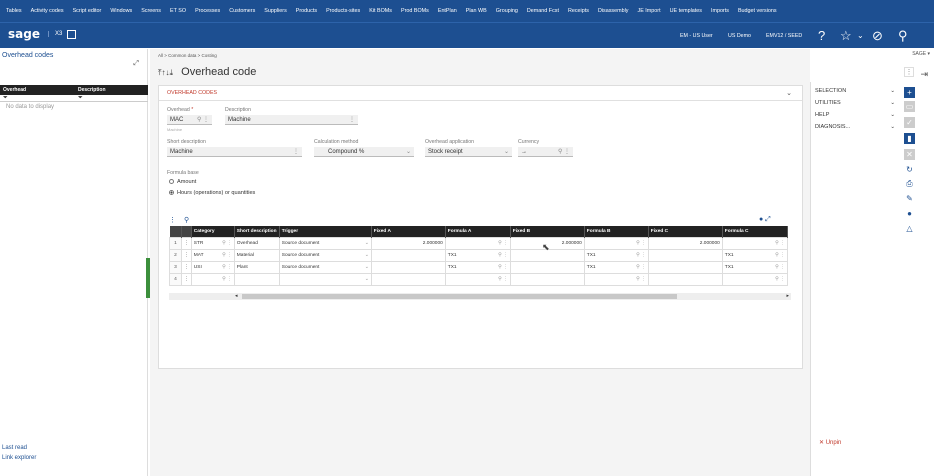 Image resolution: width=934 pixels, height=476 pixels. I want to click on overhead-field: MAC ⚲ ⋮, so click(189, 120).